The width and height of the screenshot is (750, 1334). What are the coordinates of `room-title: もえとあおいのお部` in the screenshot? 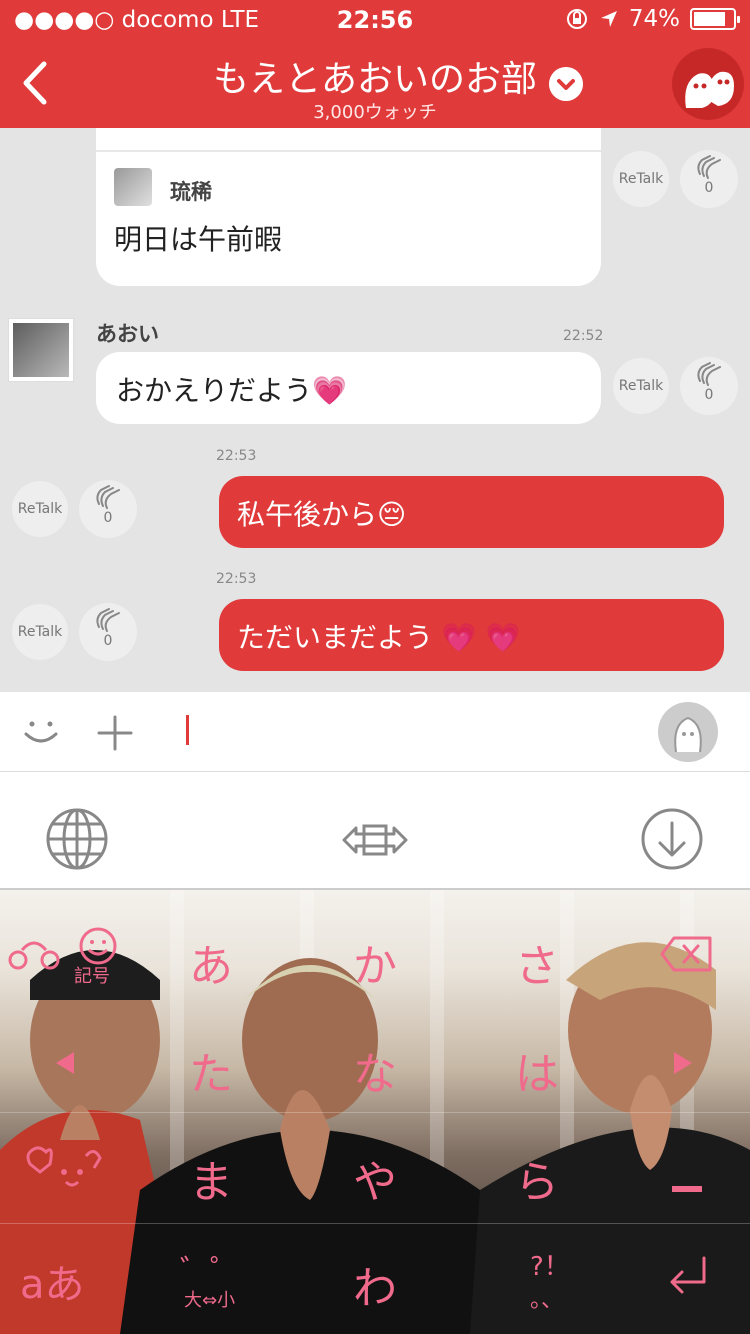 It's located at (375, 76).